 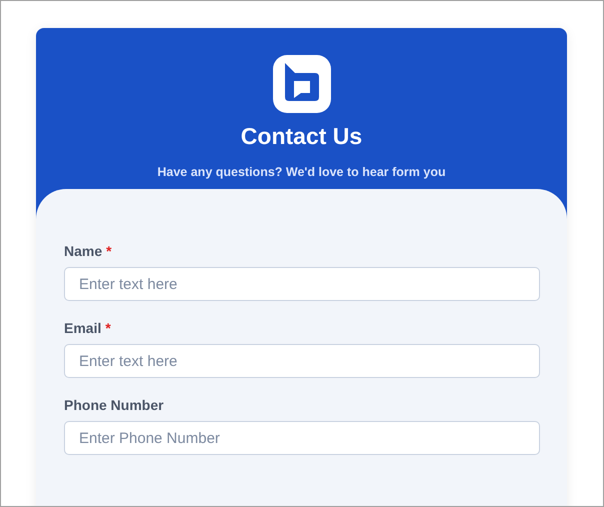 I want to click on field-label: Email, so click(x=83, y=328).